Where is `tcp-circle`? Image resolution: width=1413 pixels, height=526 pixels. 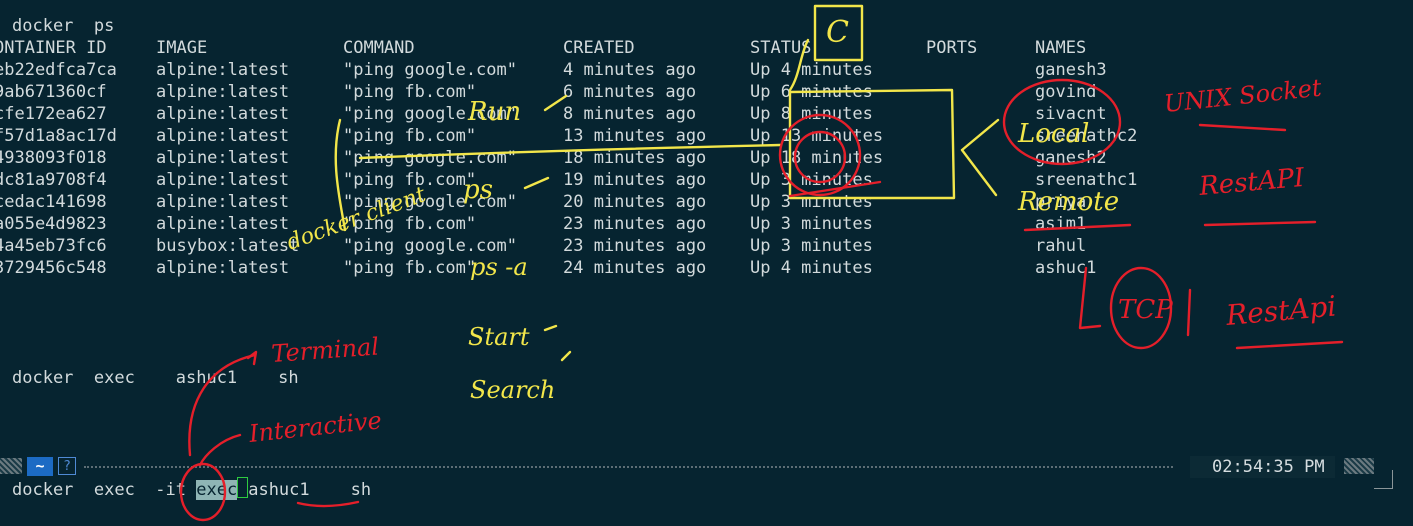
tcp-circle is located at coordinates (1141, 308).